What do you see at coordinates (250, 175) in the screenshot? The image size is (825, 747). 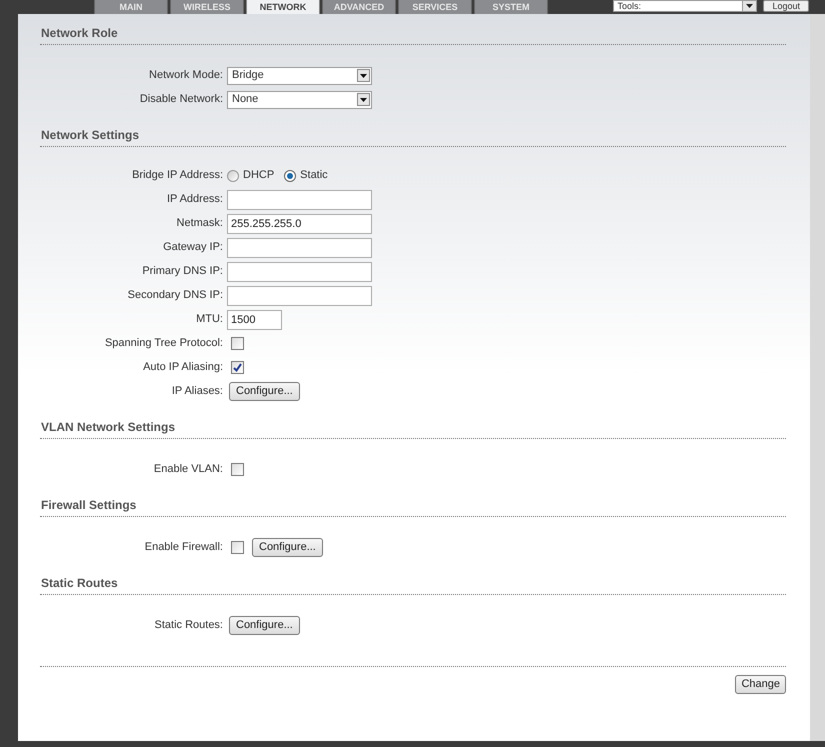 I see `radio-option: DHCP` at bounding box center [250, 175].